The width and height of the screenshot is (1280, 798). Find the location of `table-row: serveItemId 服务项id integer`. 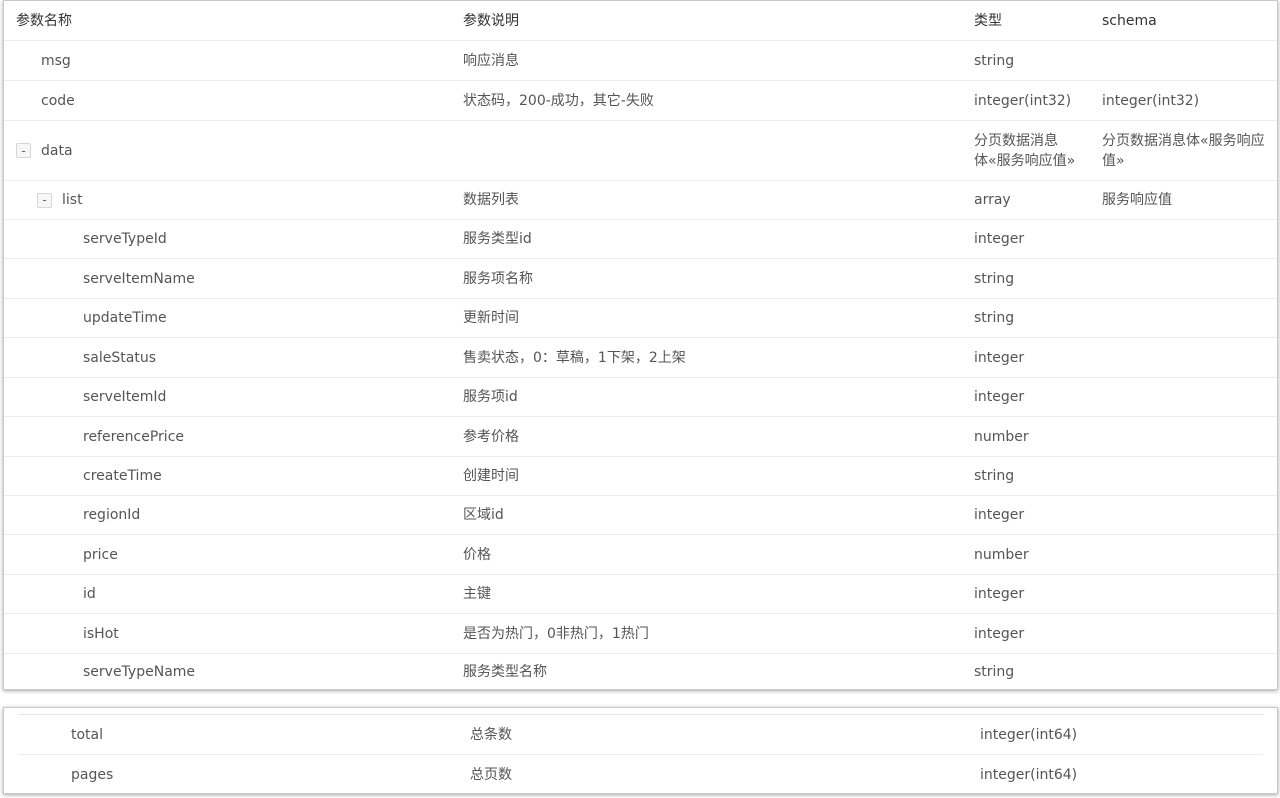

table-row: serveItemId 服务项id integer is located at coordinates (640, 397).